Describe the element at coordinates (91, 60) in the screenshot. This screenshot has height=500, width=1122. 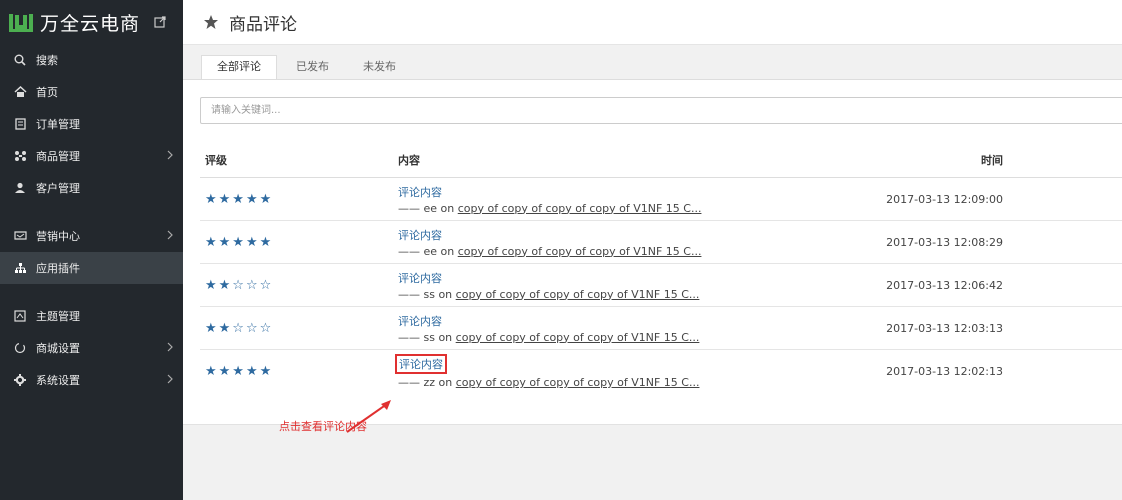
I see `sidebar-item-search: 搜索` at that location.